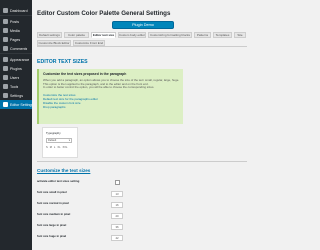  I want to click on setting-label: font size large in pixel, so click(52, 225).